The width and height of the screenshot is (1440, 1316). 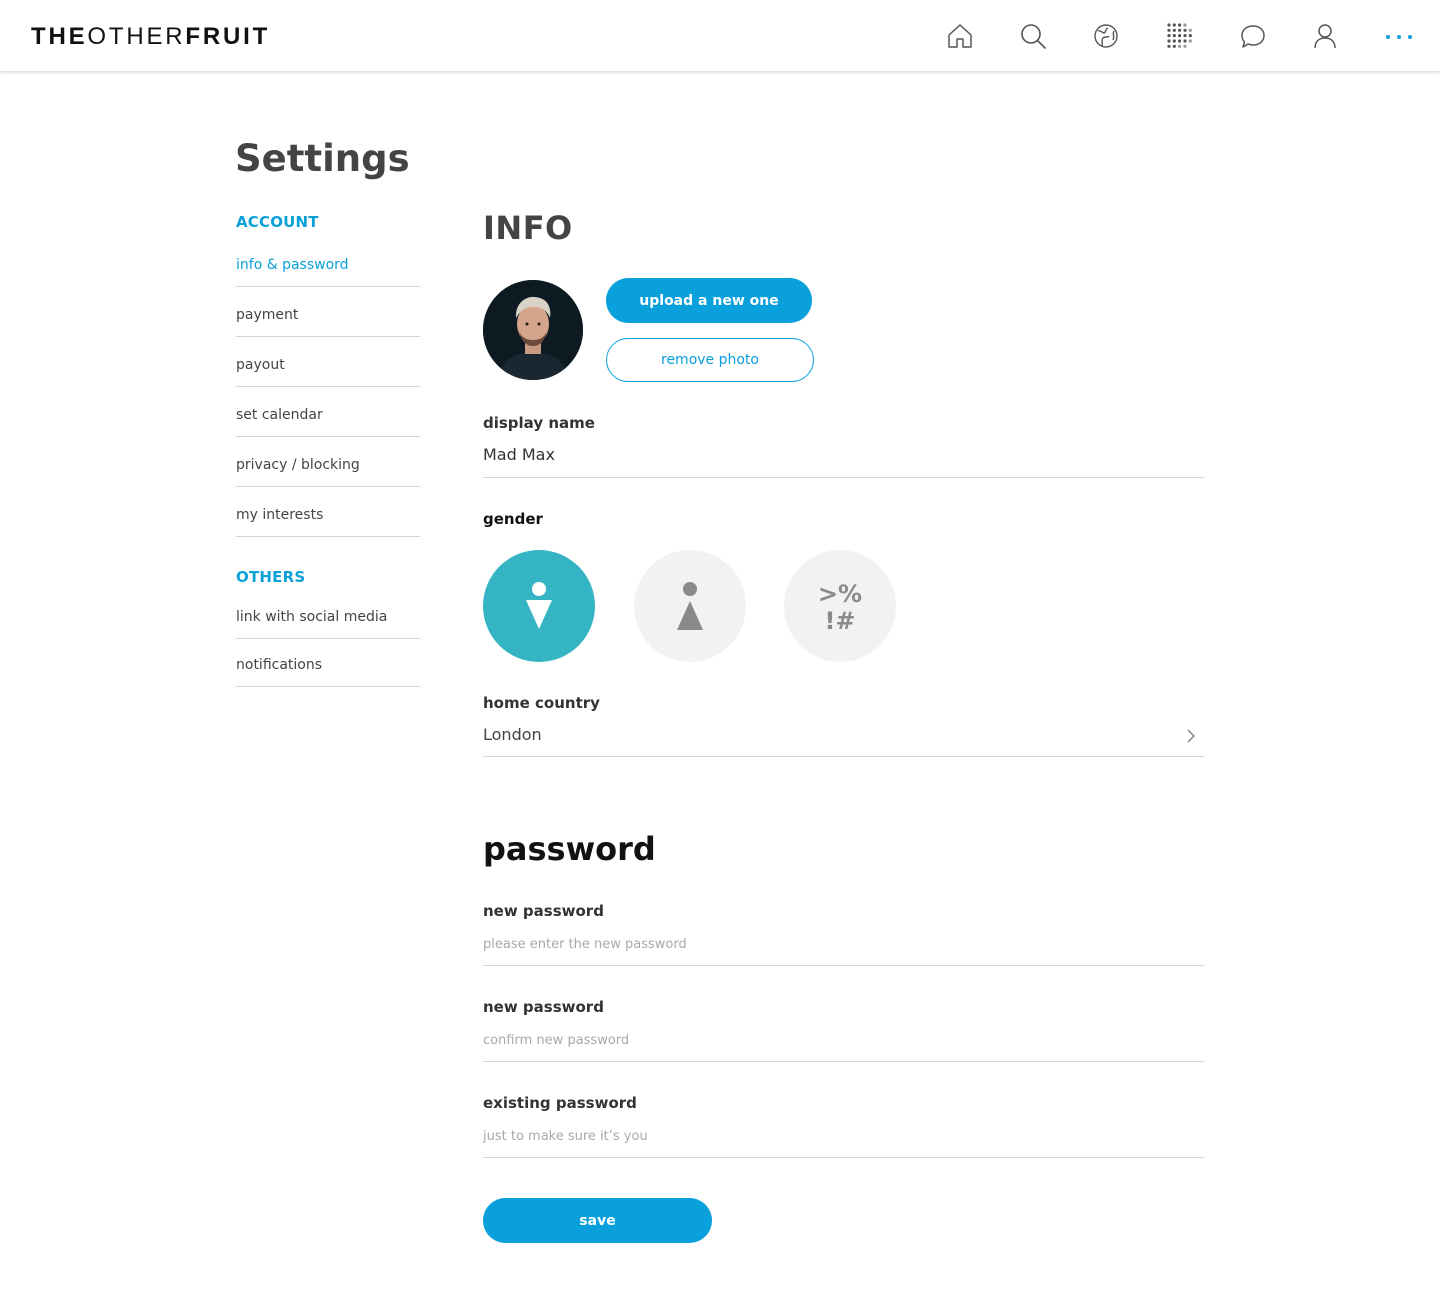 I want to click on brand-logo: THEOTHERFRUIT, so click(x=150, y=37).